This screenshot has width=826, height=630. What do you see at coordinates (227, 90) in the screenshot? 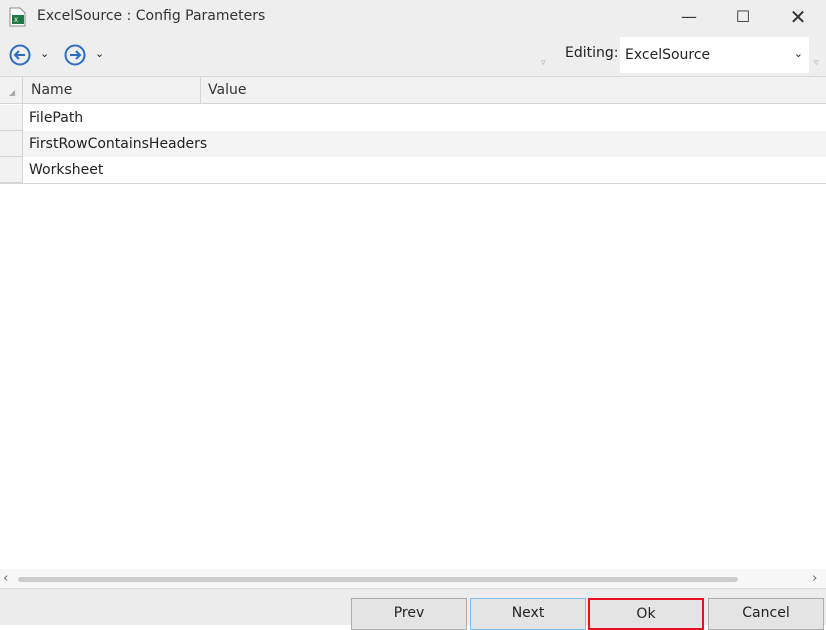
I see `column-header-value: Value` at bounding box center [227, 90].